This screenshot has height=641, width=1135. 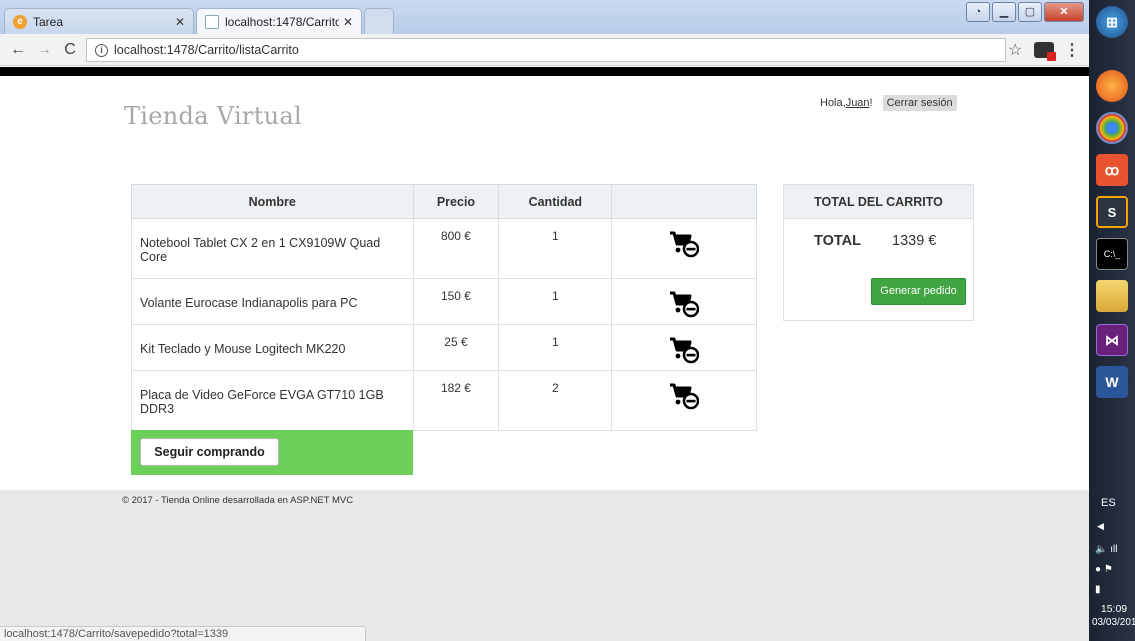 I want to click on header-price: Precio, so click(x=456, y=201).